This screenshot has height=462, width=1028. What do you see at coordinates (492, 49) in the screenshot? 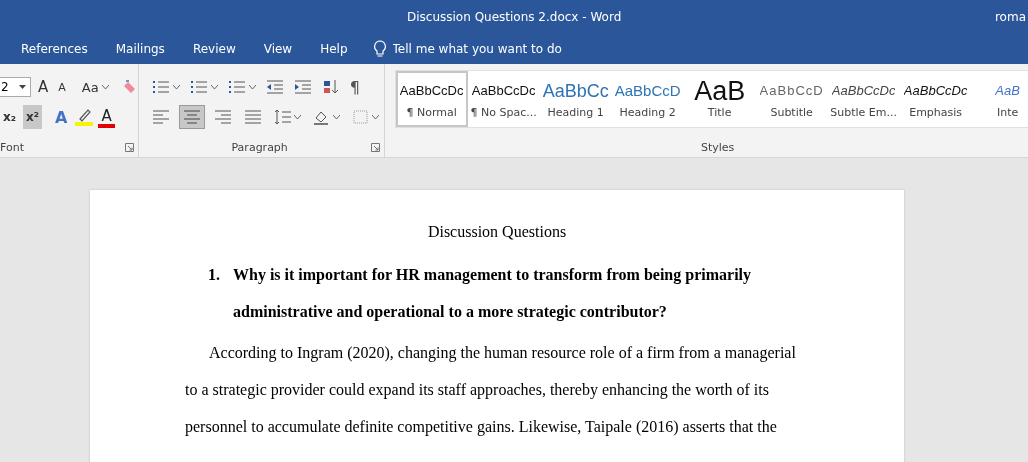
I see `tell-me-field: Tell me what you want to do` at bounding box center [492, 49].